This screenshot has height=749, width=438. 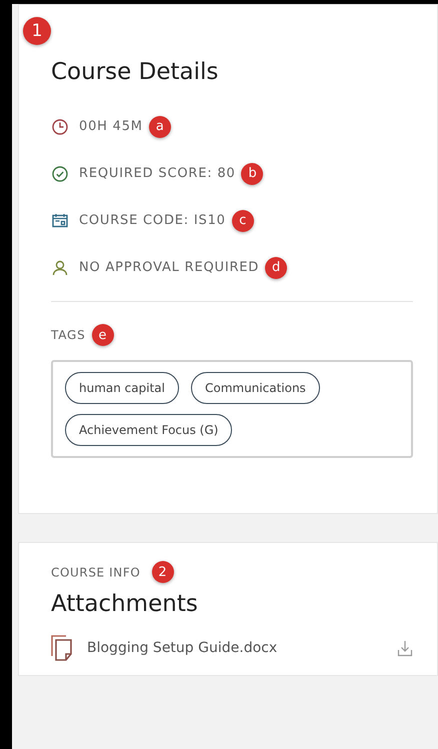 I want to click on document-icon, so click(x=62, y=648).